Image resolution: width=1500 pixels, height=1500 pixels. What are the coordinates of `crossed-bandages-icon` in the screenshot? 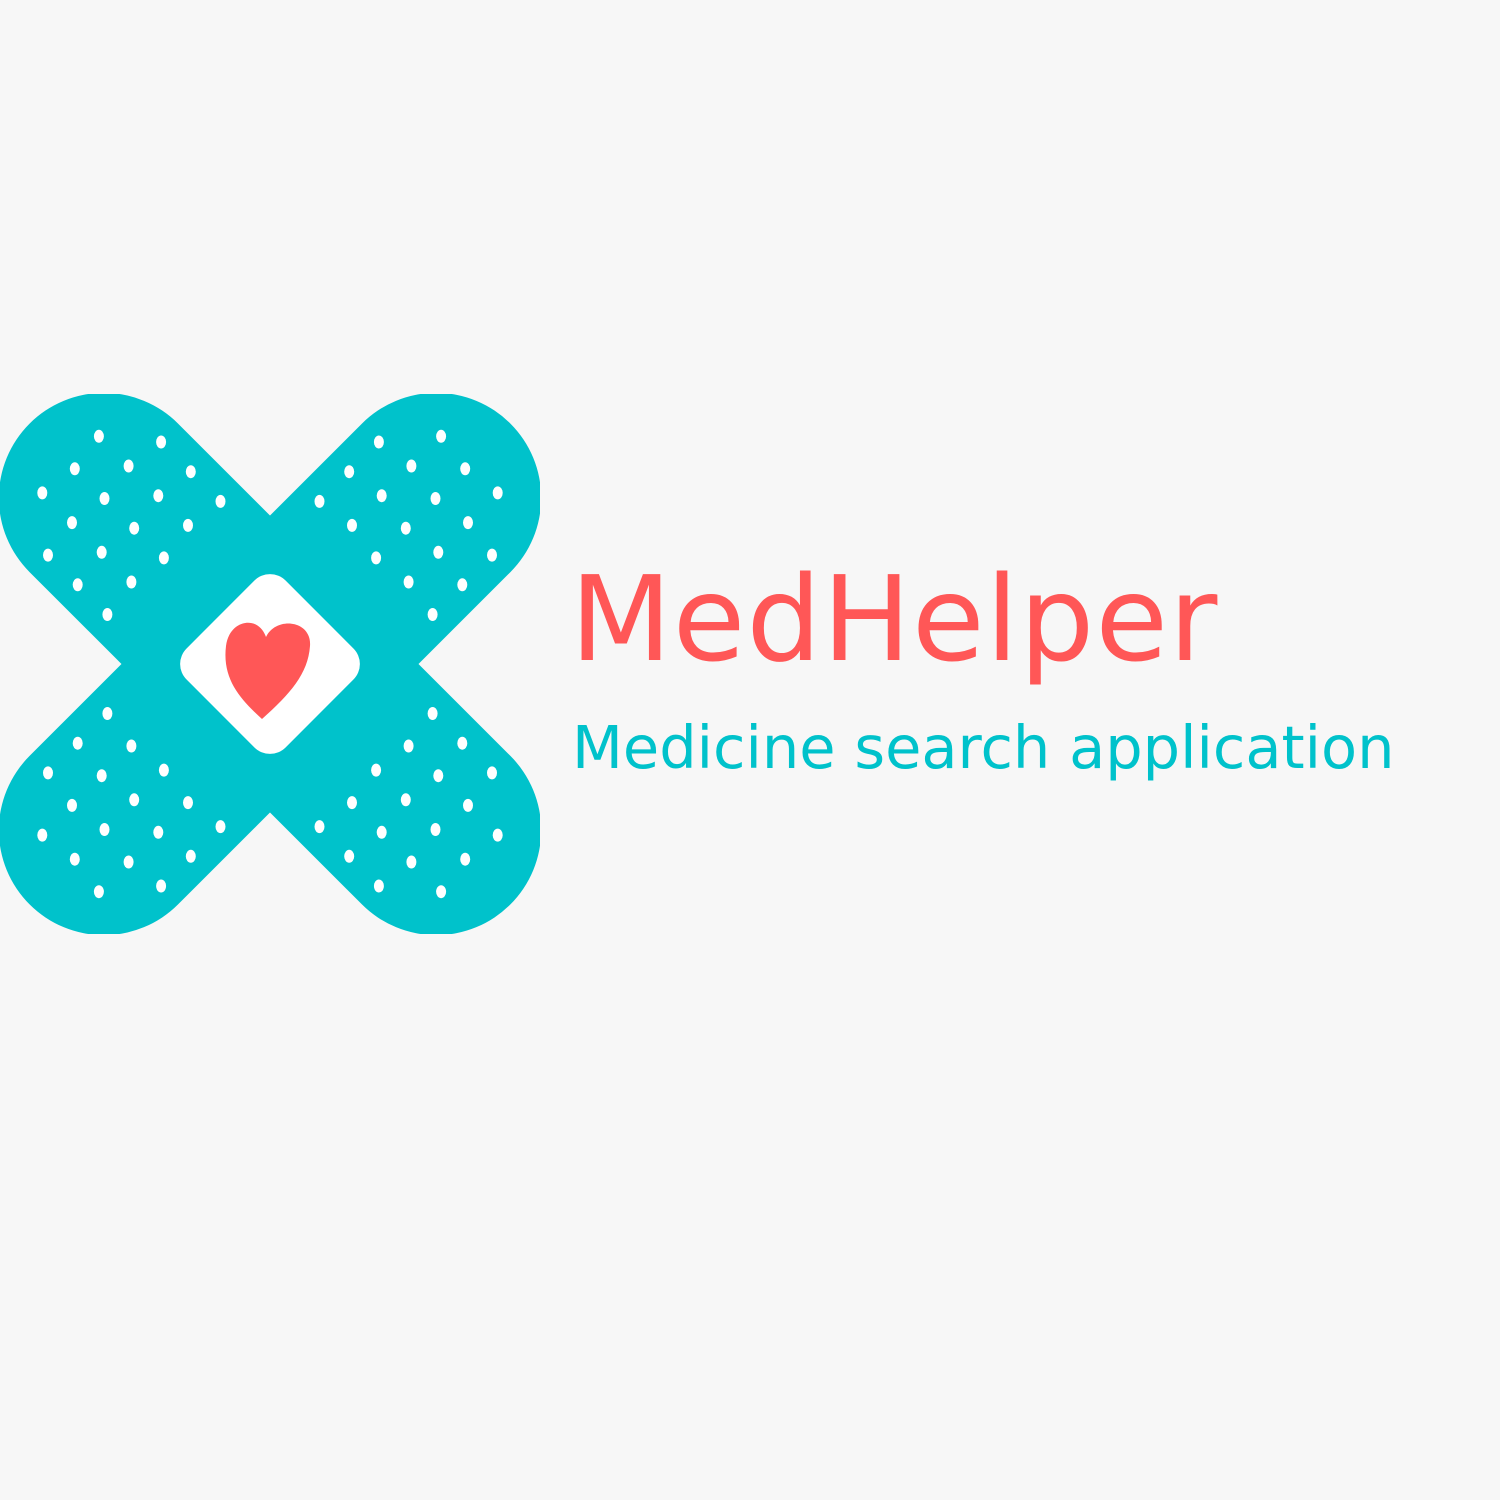 It's located at (270, 664).